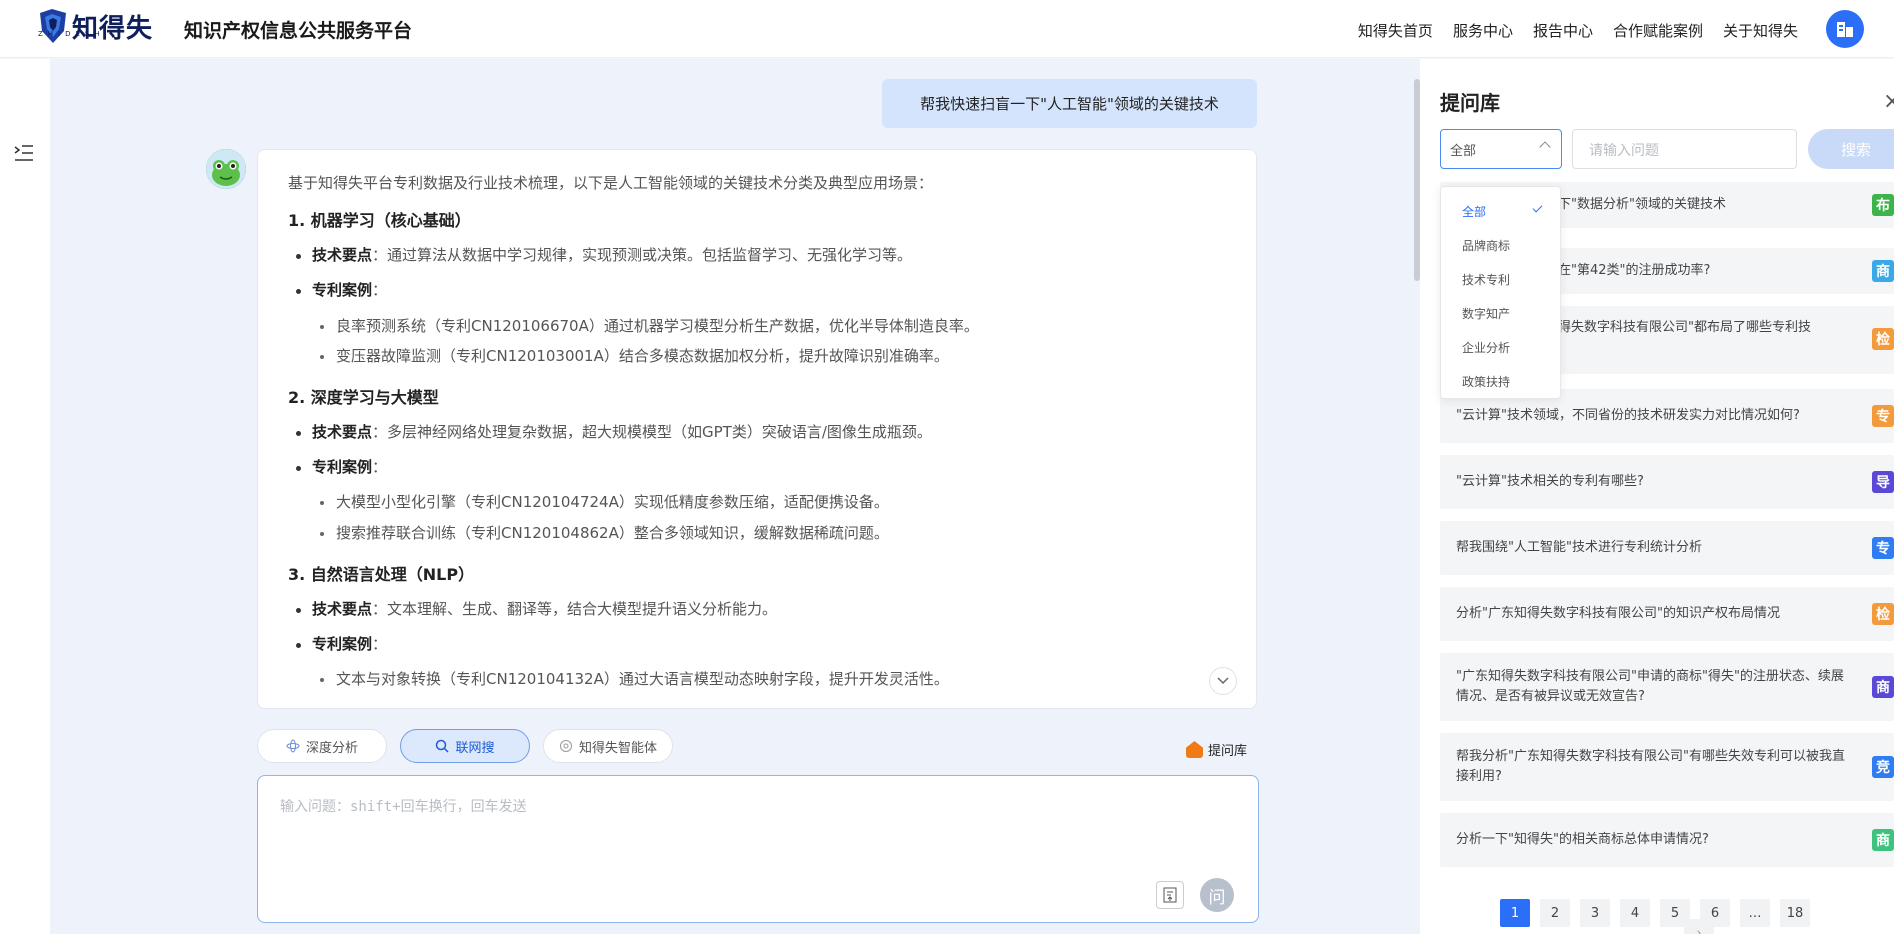  What do you see at coordinates (443, 746) in the screenshot?
I see `web-search-icon` at bounding box center [443, 746].